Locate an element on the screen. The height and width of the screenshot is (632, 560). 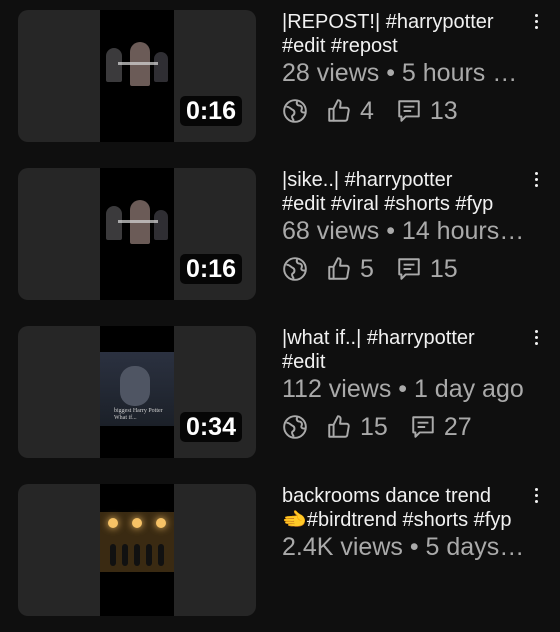
video-meta: 112 views • 1 day ago is located at coordinates (403, 389).